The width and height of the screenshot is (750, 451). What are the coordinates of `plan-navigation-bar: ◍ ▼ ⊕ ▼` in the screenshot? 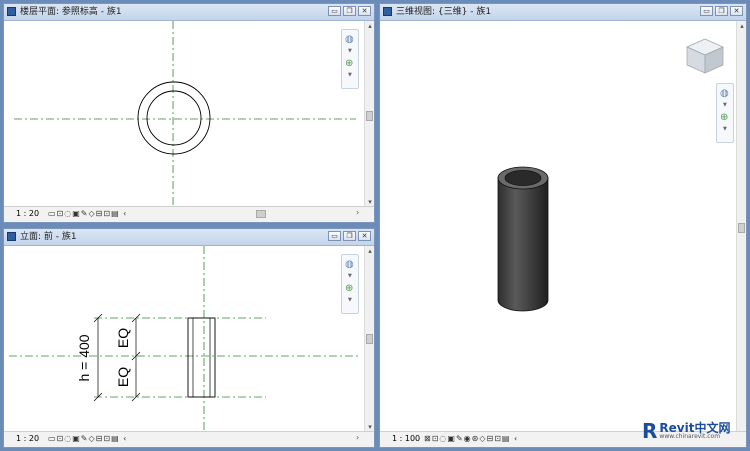 It's located at (350, 59).